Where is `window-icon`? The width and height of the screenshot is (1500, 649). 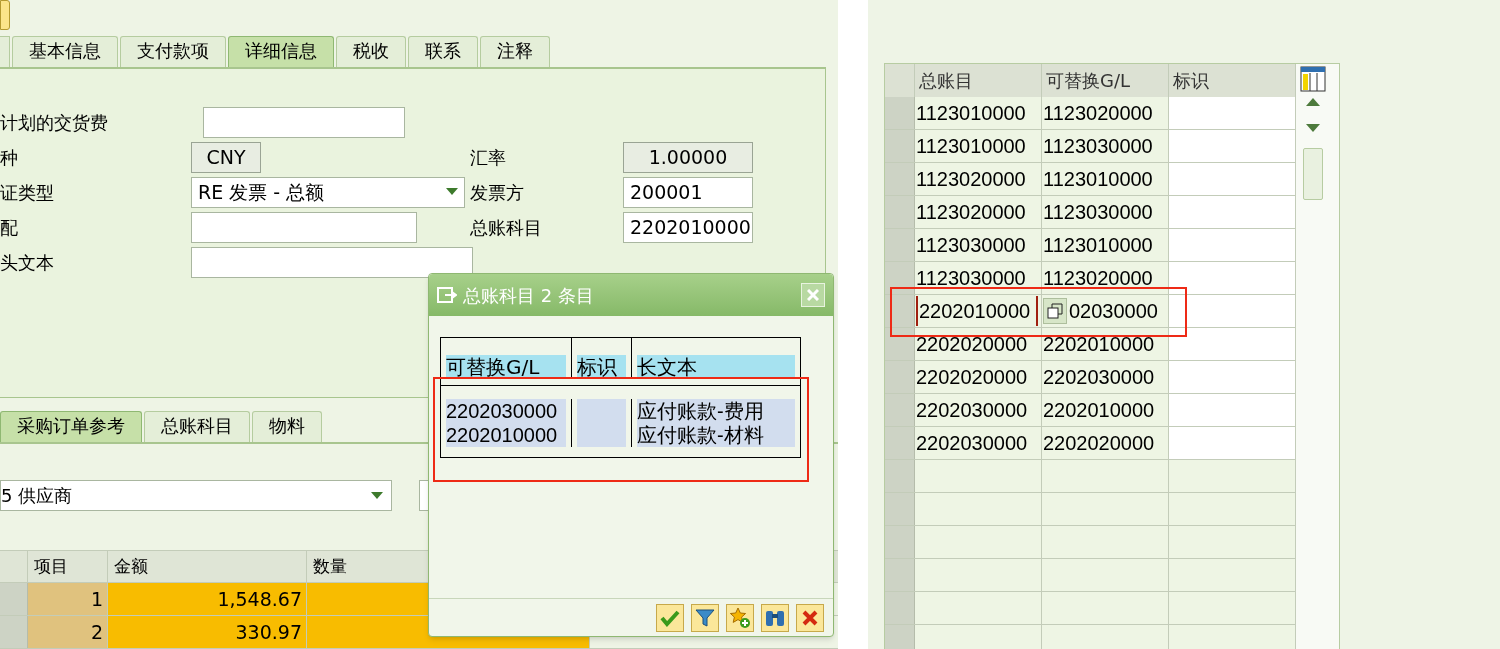 window-icon is located at coordinates (447, 295).